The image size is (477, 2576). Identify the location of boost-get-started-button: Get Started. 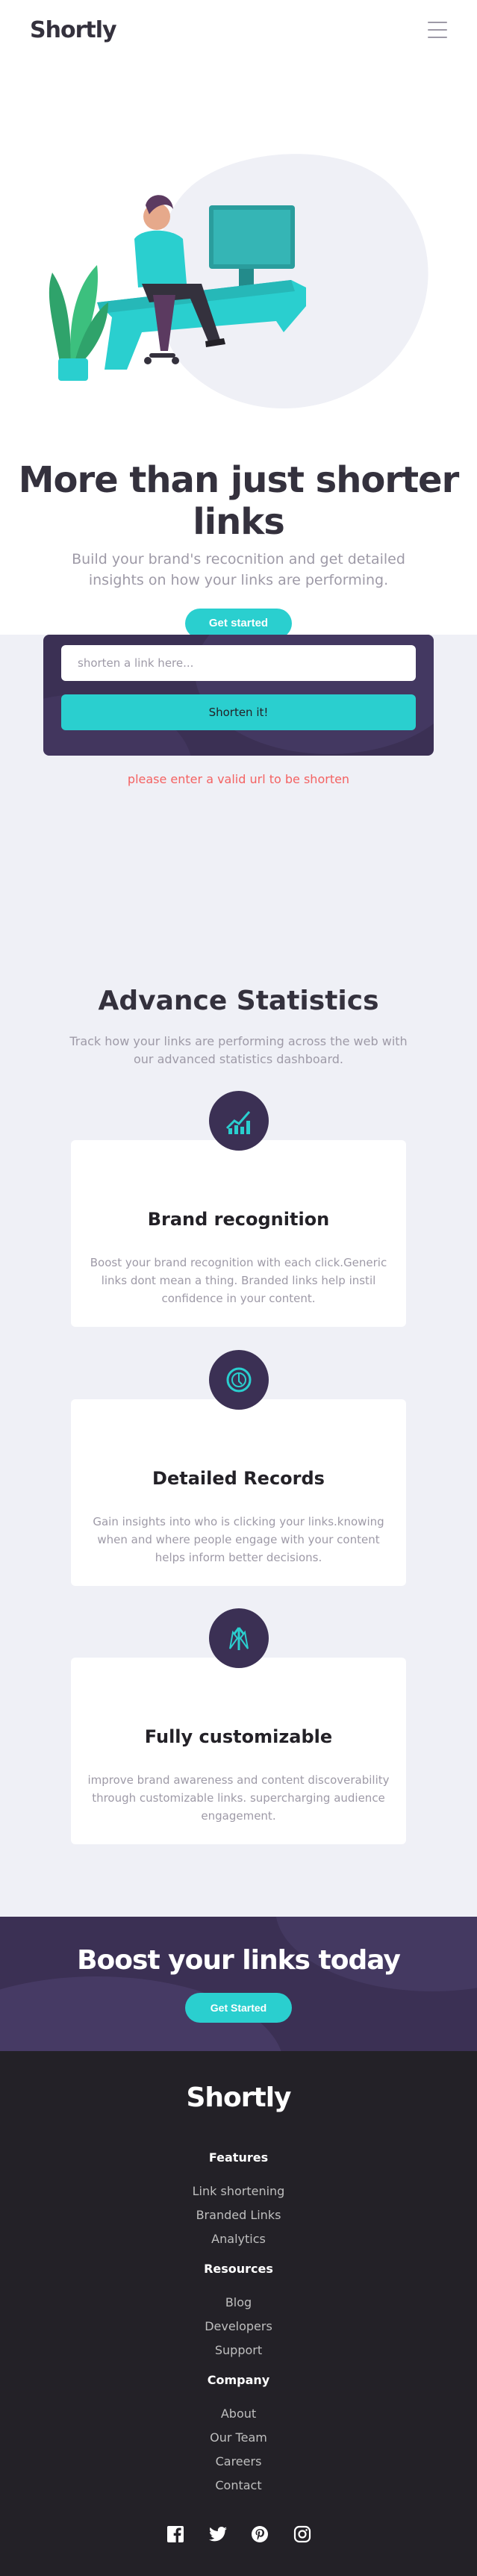
(238, 2008).